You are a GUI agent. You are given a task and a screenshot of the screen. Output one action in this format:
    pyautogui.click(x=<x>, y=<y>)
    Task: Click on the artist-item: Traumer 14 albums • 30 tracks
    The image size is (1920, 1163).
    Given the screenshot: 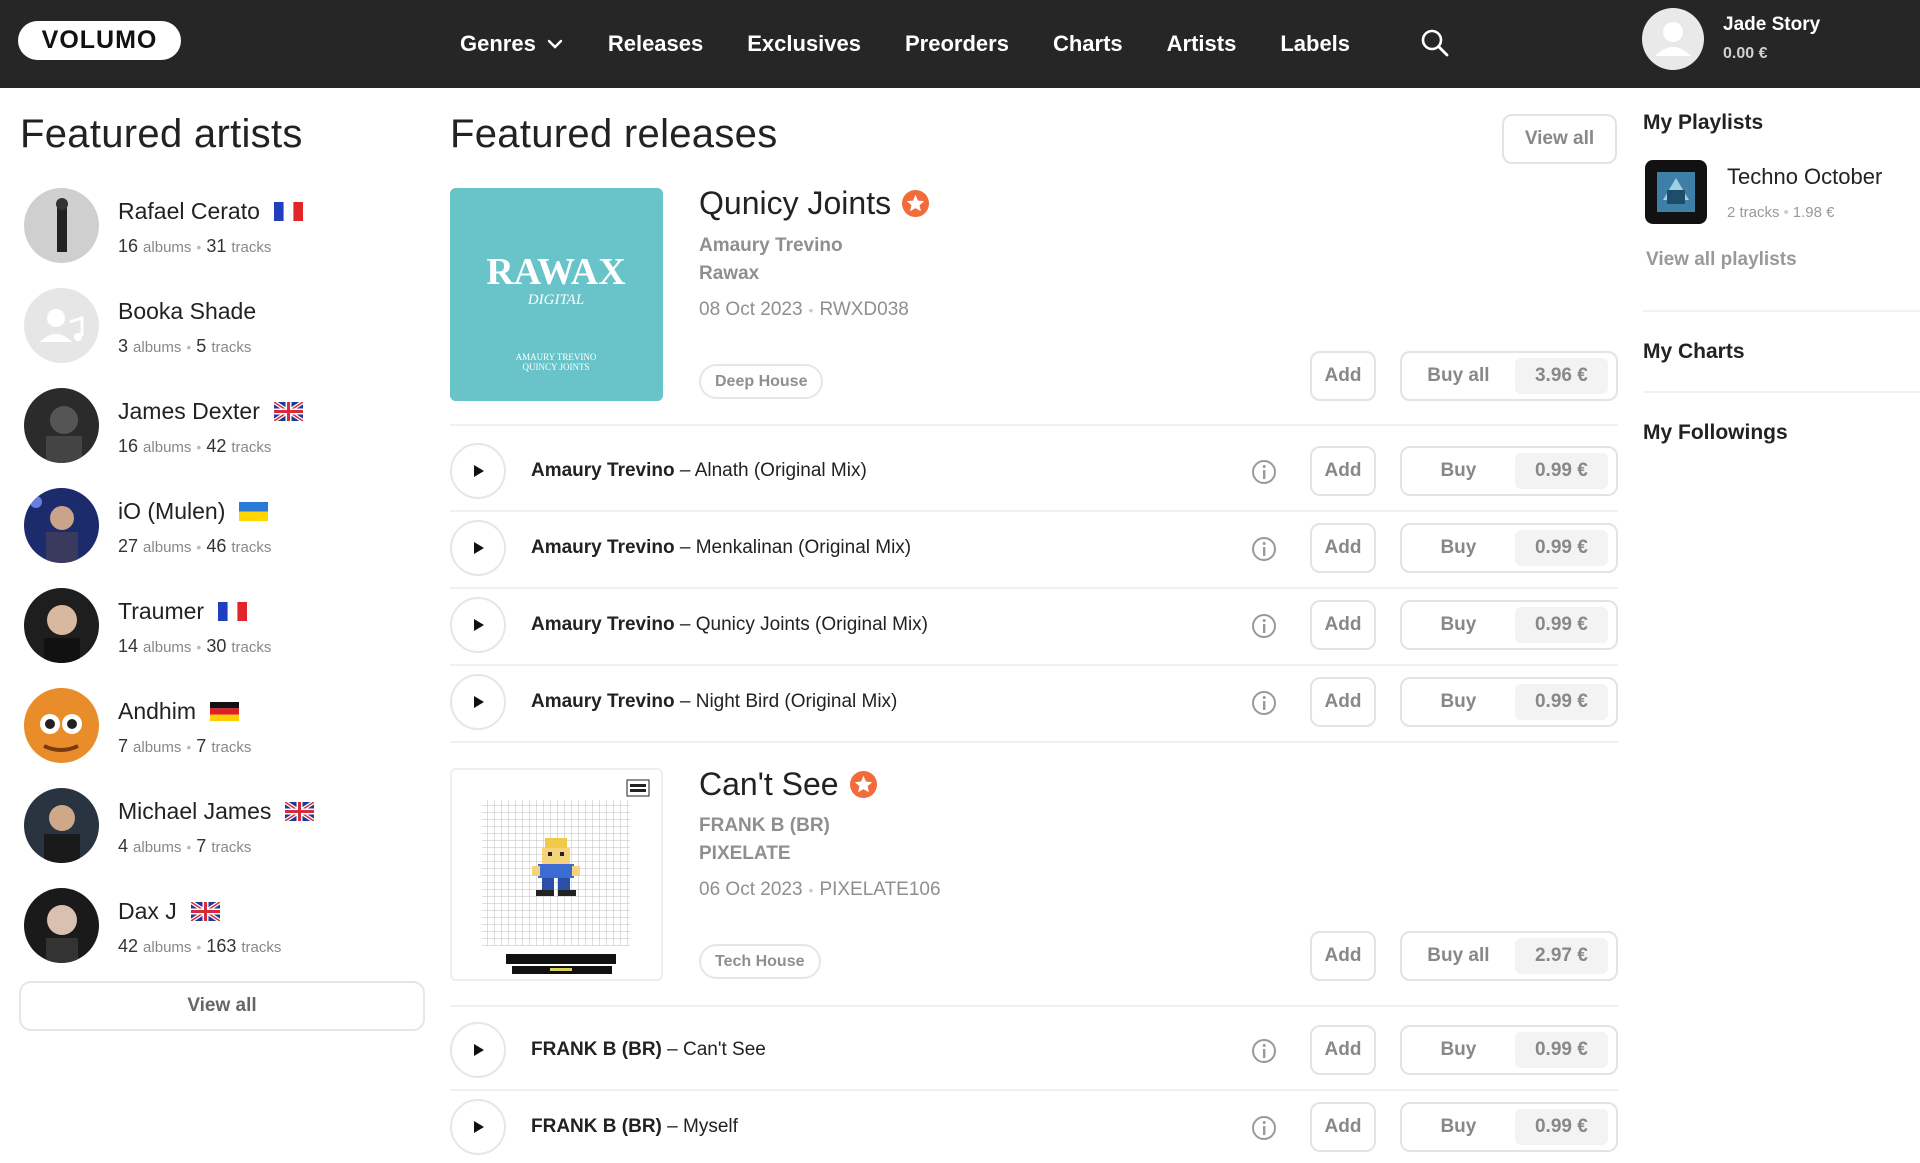 What is the action you would take?
    pyautogui.click(x=224, y=628)
    